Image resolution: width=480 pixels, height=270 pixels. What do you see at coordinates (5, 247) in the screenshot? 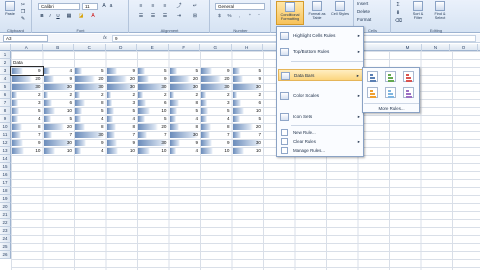
I see `row-header-25: 25` at bounding box center [5, 247].